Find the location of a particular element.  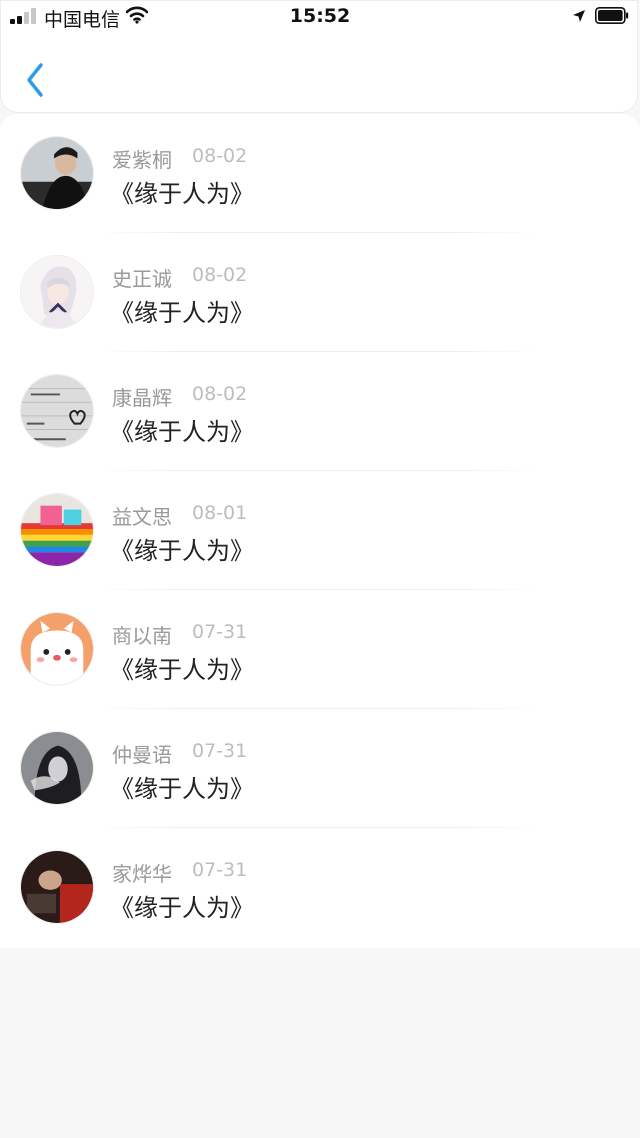

user-name: 史正诚 is located at coordinates (142, 279).